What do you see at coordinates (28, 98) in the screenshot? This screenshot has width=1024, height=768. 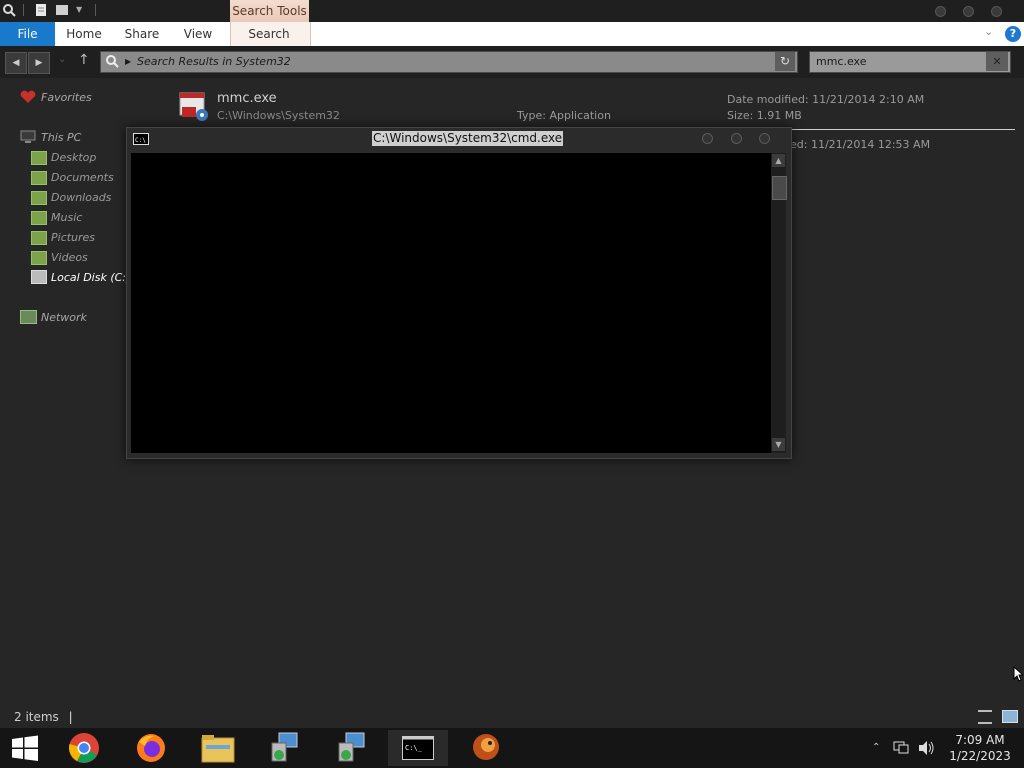 I see `favorites-icon` at bounding box center [28, 98].